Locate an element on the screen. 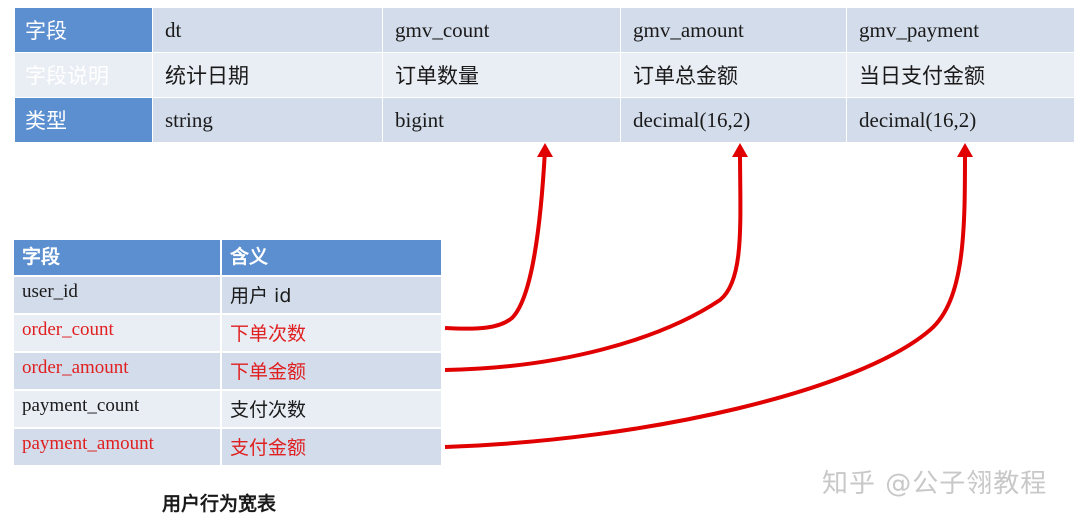 The image size is (1080, 523). arrowhead-gmv-count is located at coordinates (545, 150).